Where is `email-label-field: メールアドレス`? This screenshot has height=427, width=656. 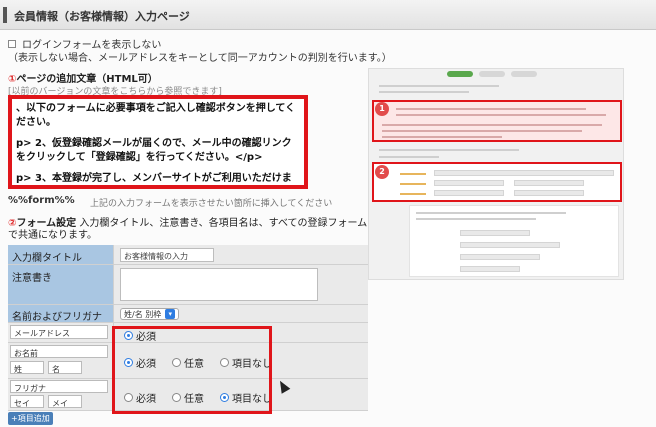
email-label-field: メールアドレス is located at coordinates (59, 332).